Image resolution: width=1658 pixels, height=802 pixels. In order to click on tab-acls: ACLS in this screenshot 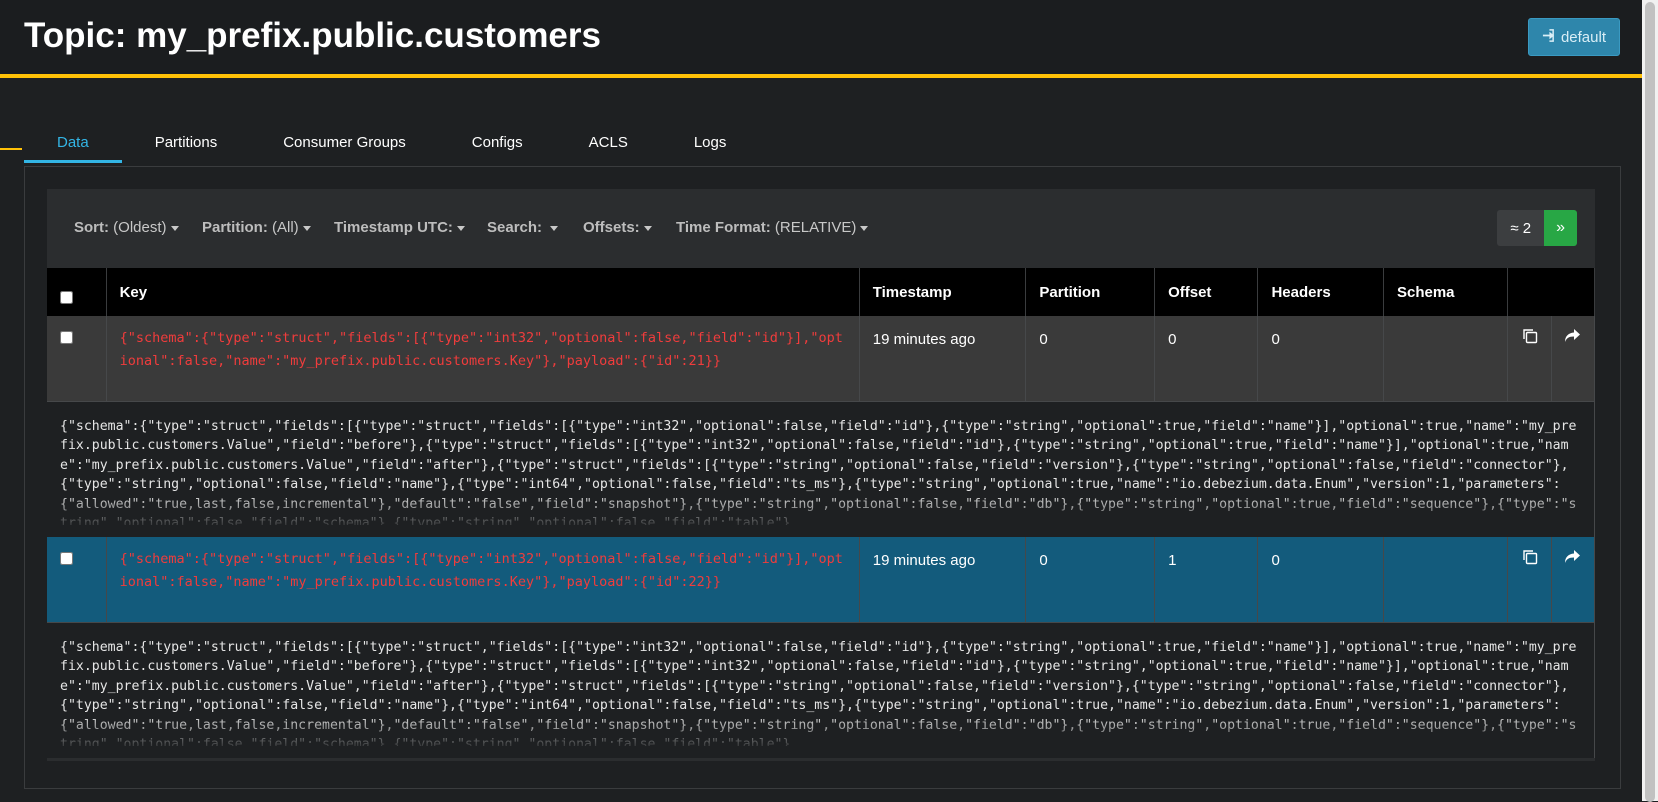, I will do `click(608, 142)`.